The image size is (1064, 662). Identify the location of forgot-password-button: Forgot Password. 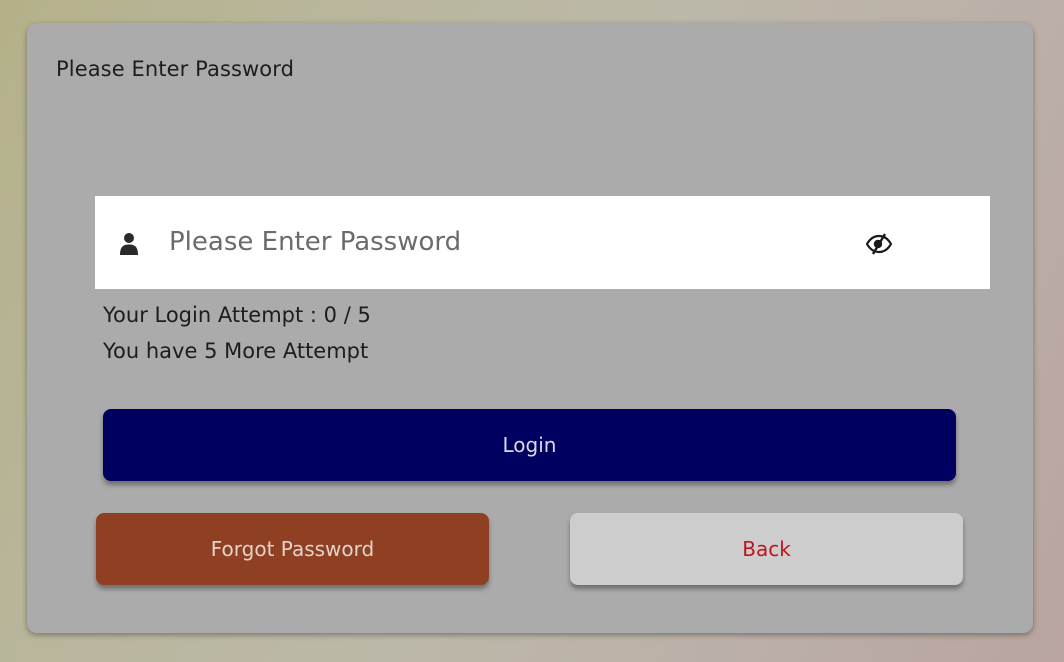
(292, 549).